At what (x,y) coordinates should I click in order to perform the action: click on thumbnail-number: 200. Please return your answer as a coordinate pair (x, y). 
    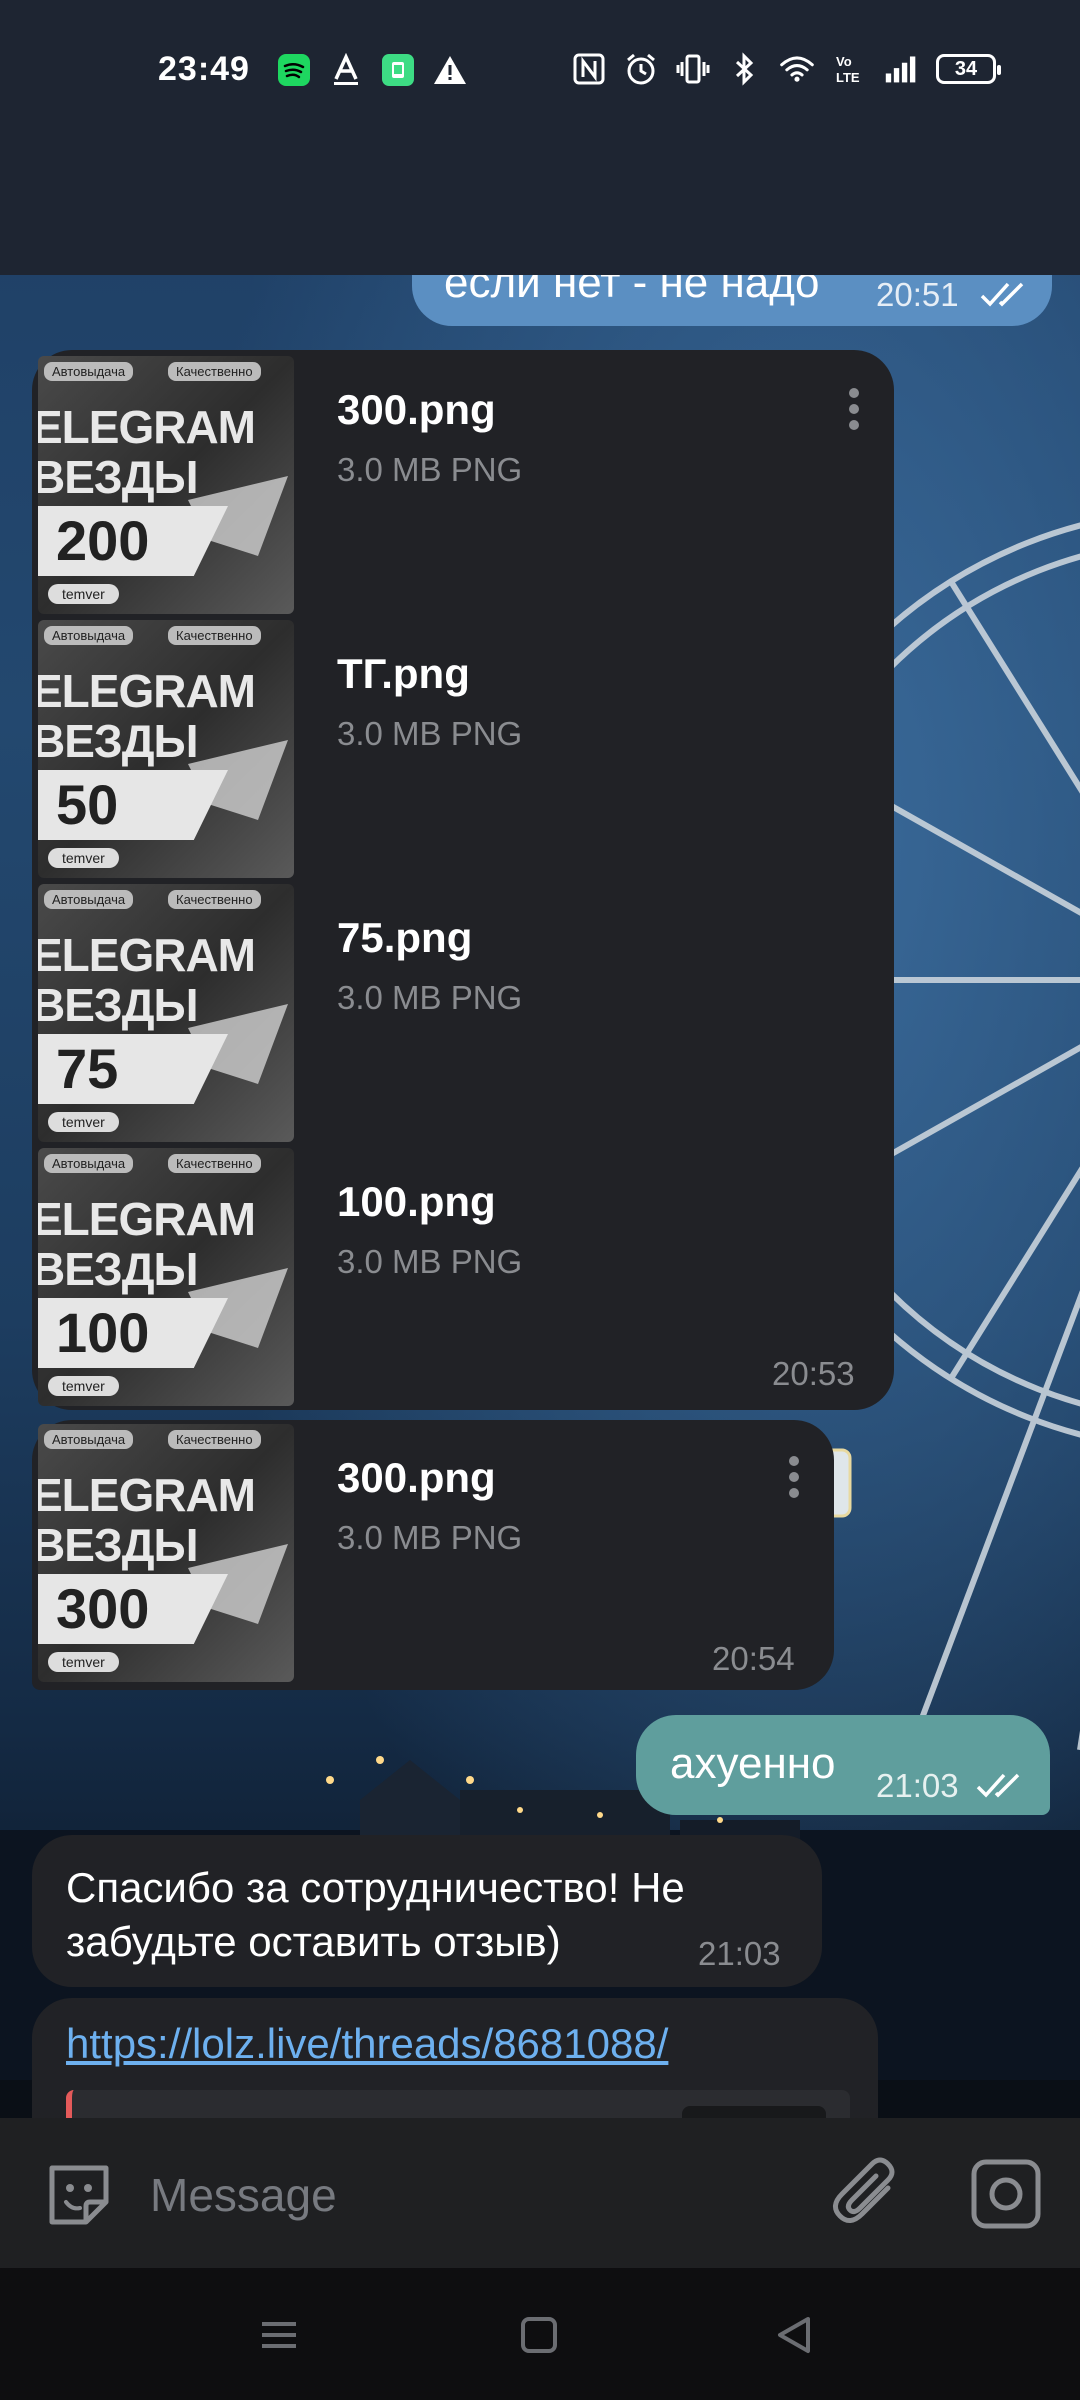
    Looking at the image, I should click on (133, 541).